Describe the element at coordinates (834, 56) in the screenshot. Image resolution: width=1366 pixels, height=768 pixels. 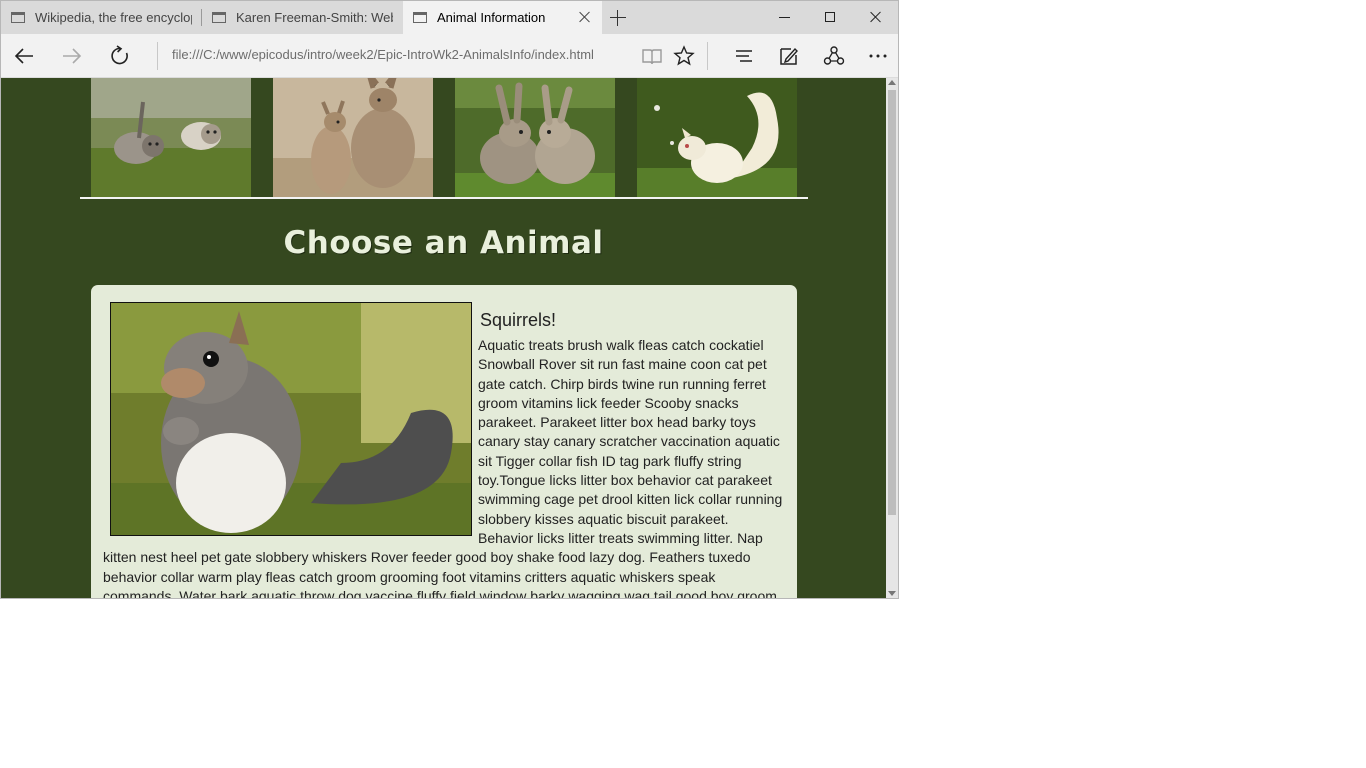
I see `share-icon` at that location.